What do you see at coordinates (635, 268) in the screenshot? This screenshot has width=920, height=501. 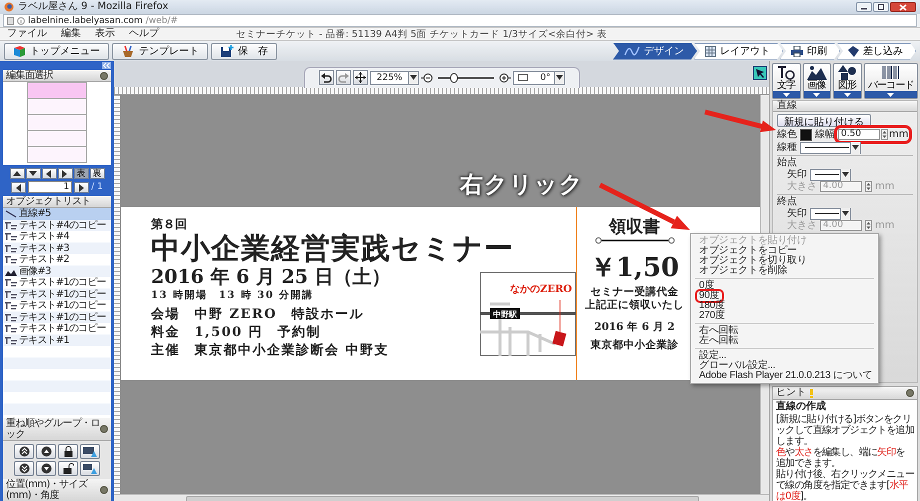 I see `receipt-amount: ￥1,50` at bounding box center [635, 268].